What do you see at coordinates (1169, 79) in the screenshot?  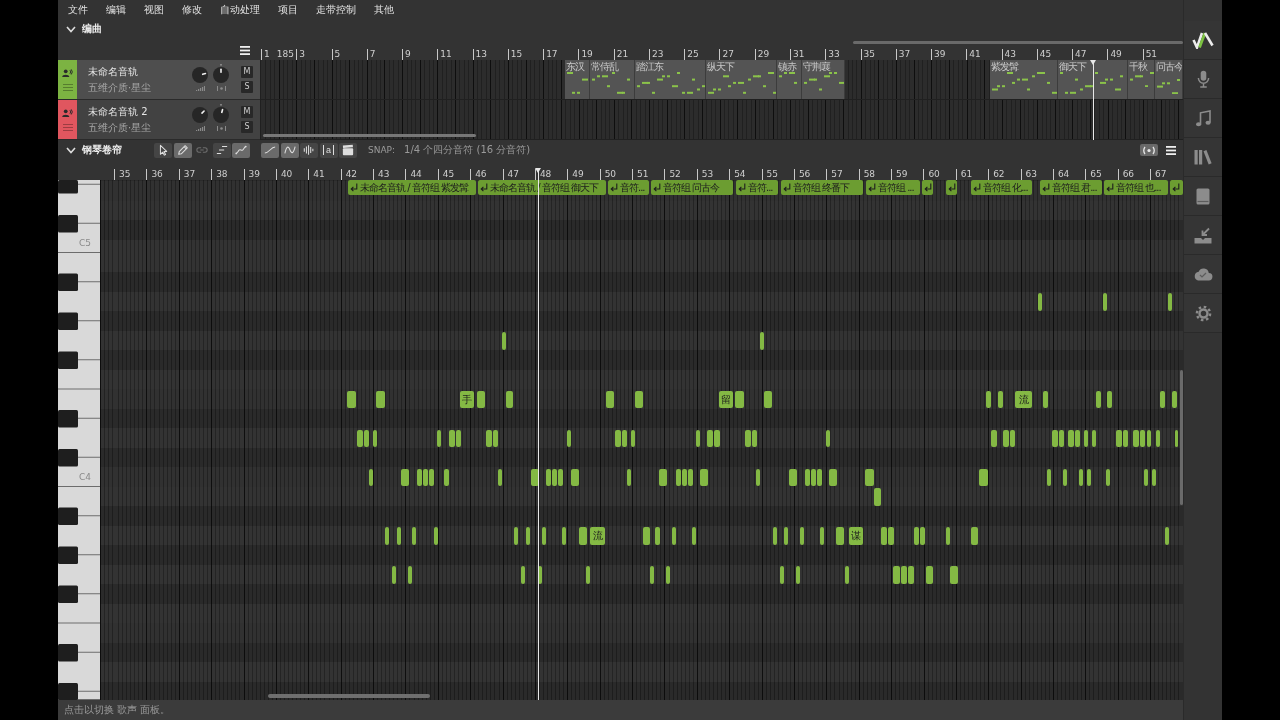 I see `song-part: 问古今` at bounding box center [1169, 79].